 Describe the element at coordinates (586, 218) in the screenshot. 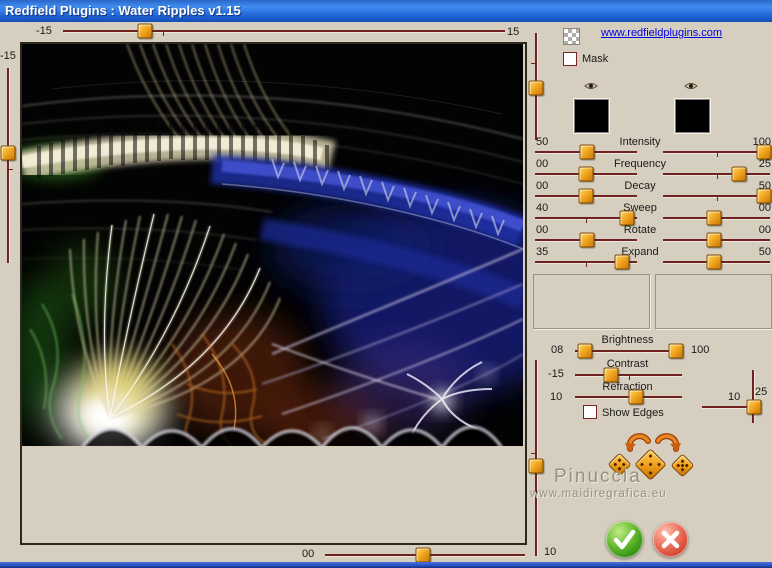

I see `sweep-left-slider` at that location.